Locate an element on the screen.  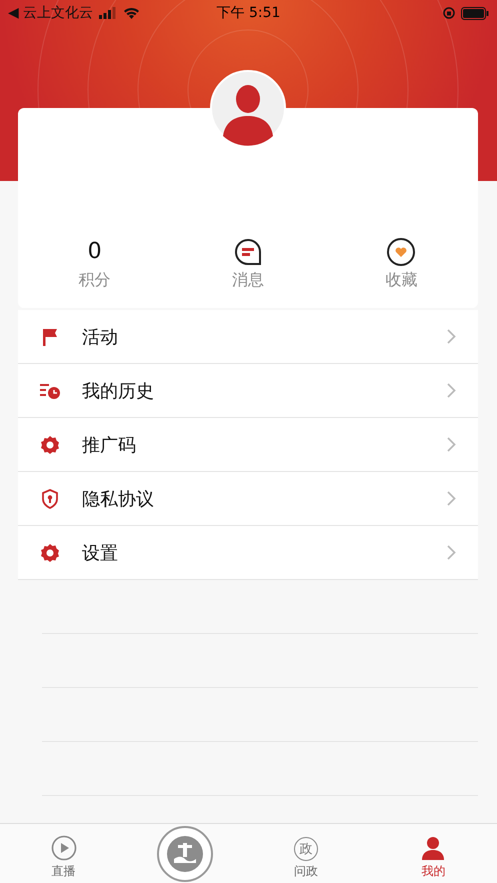
logo-button is located at coordinates (185, 853).